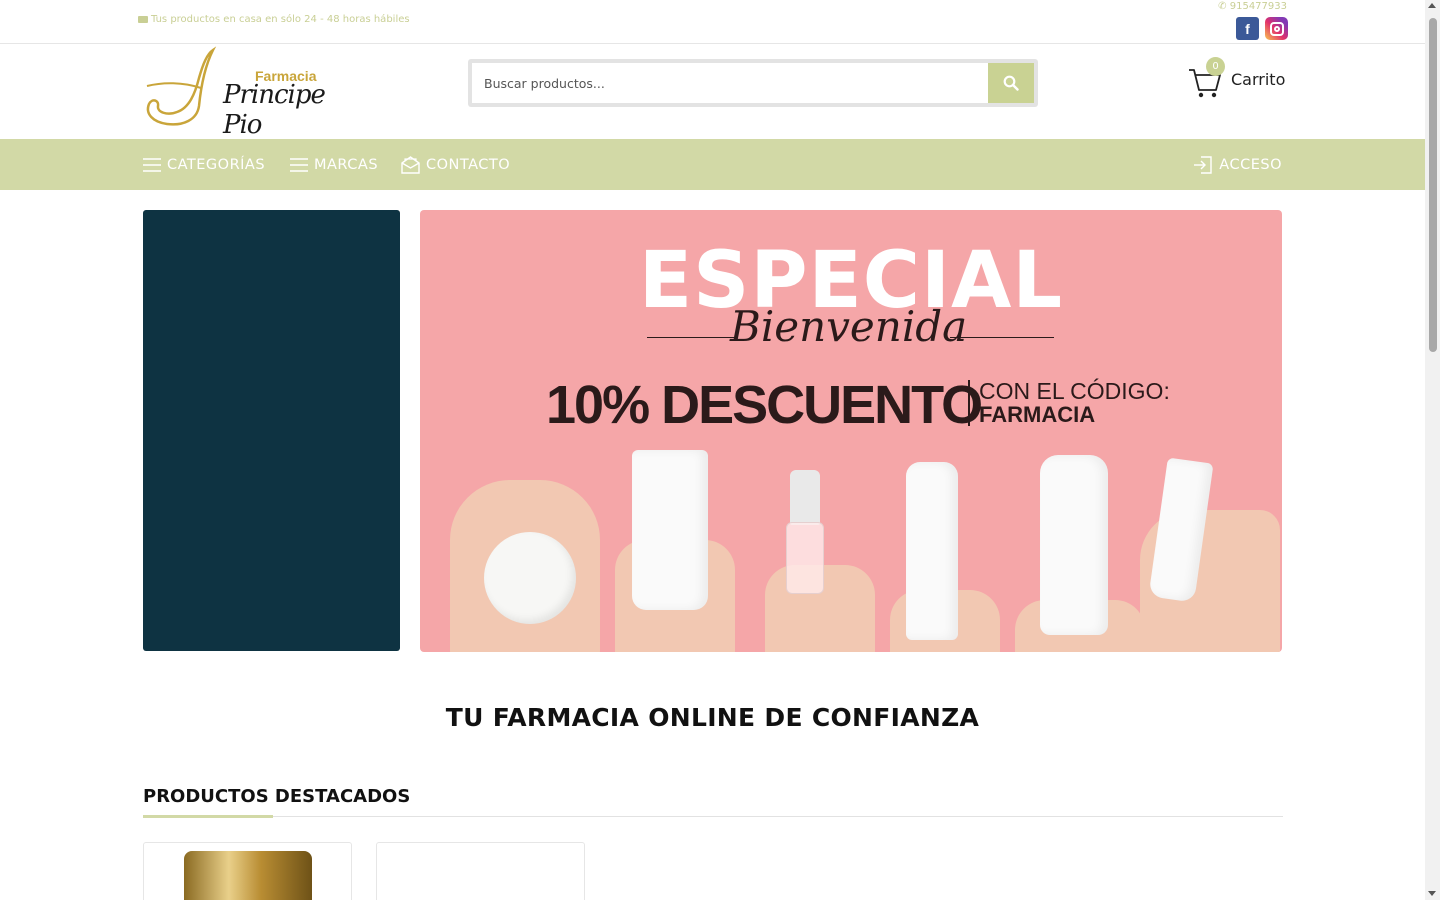 The width and height of the screenshot is (1440, 900). I want to click on foam-bottle-image, so click(932, 551).